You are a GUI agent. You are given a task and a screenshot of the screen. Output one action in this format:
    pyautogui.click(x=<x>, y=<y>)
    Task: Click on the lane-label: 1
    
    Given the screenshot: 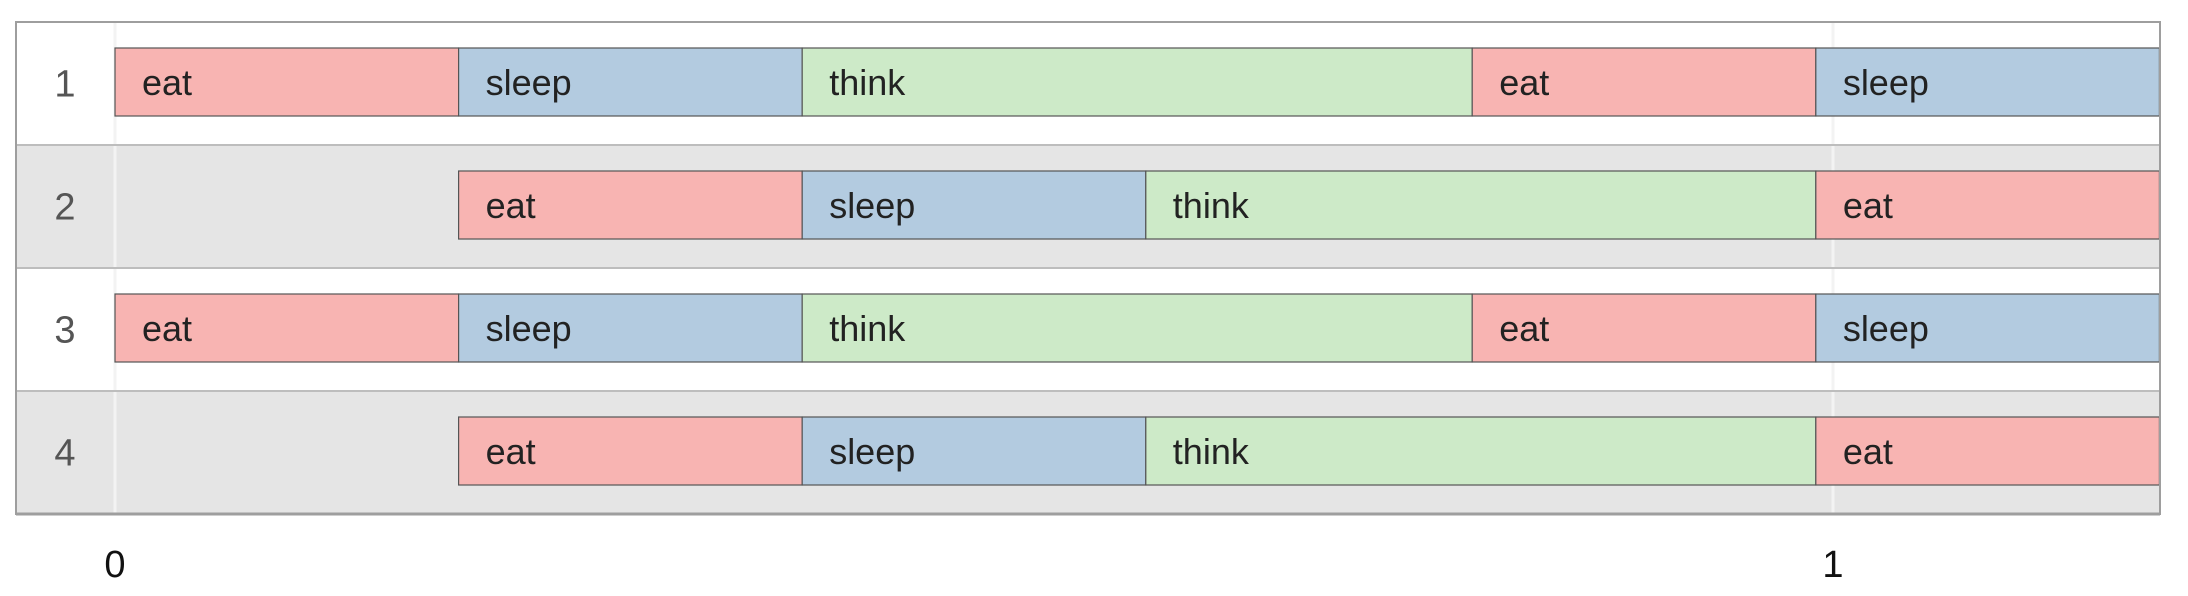 What is the action you would take?
    pyautogui.click(x=64, y=85)
    